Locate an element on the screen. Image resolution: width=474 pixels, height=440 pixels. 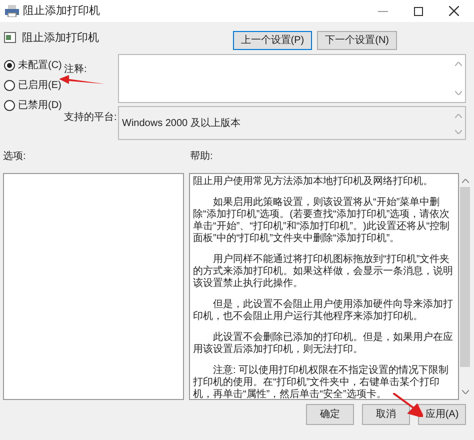
radio-label: 已禁用(D) is located at coordinates (40, 105).